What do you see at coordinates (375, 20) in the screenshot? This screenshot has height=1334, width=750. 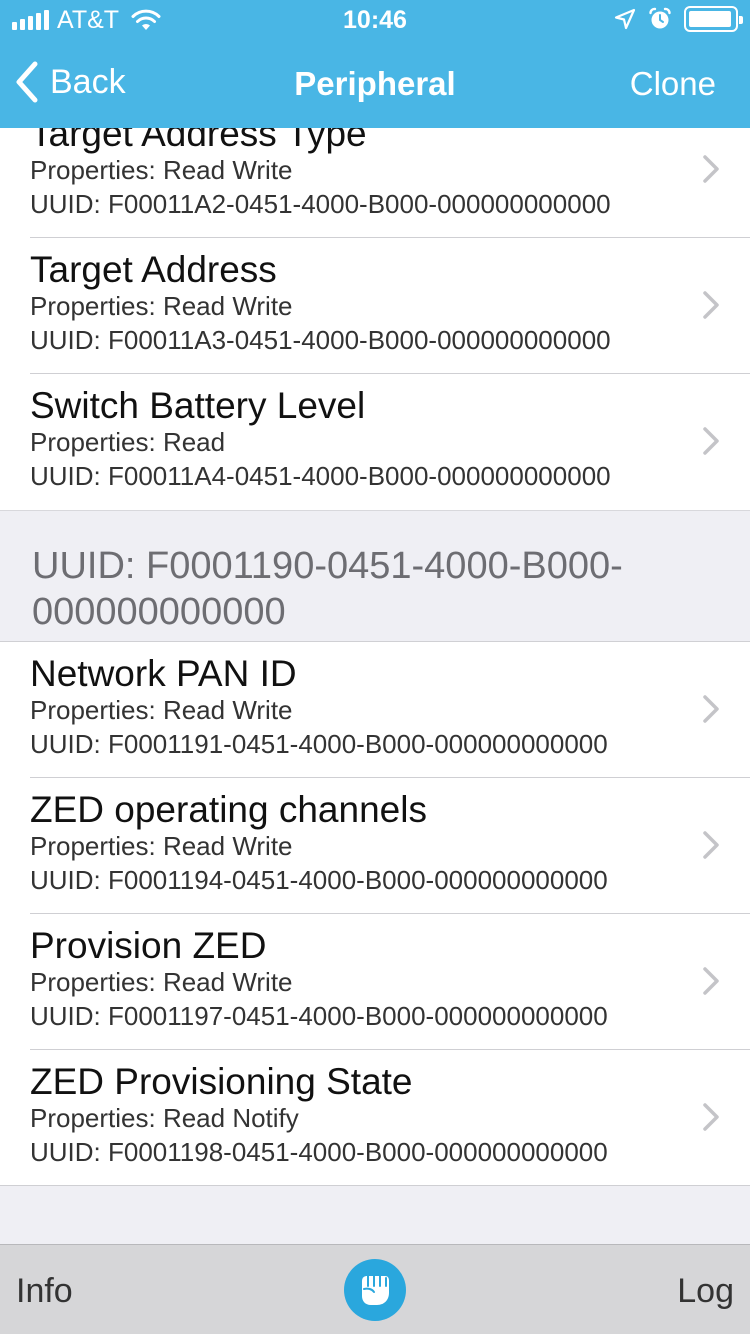 I see `status-bar: AT&T 10:46` at bounding box center [375, 20].